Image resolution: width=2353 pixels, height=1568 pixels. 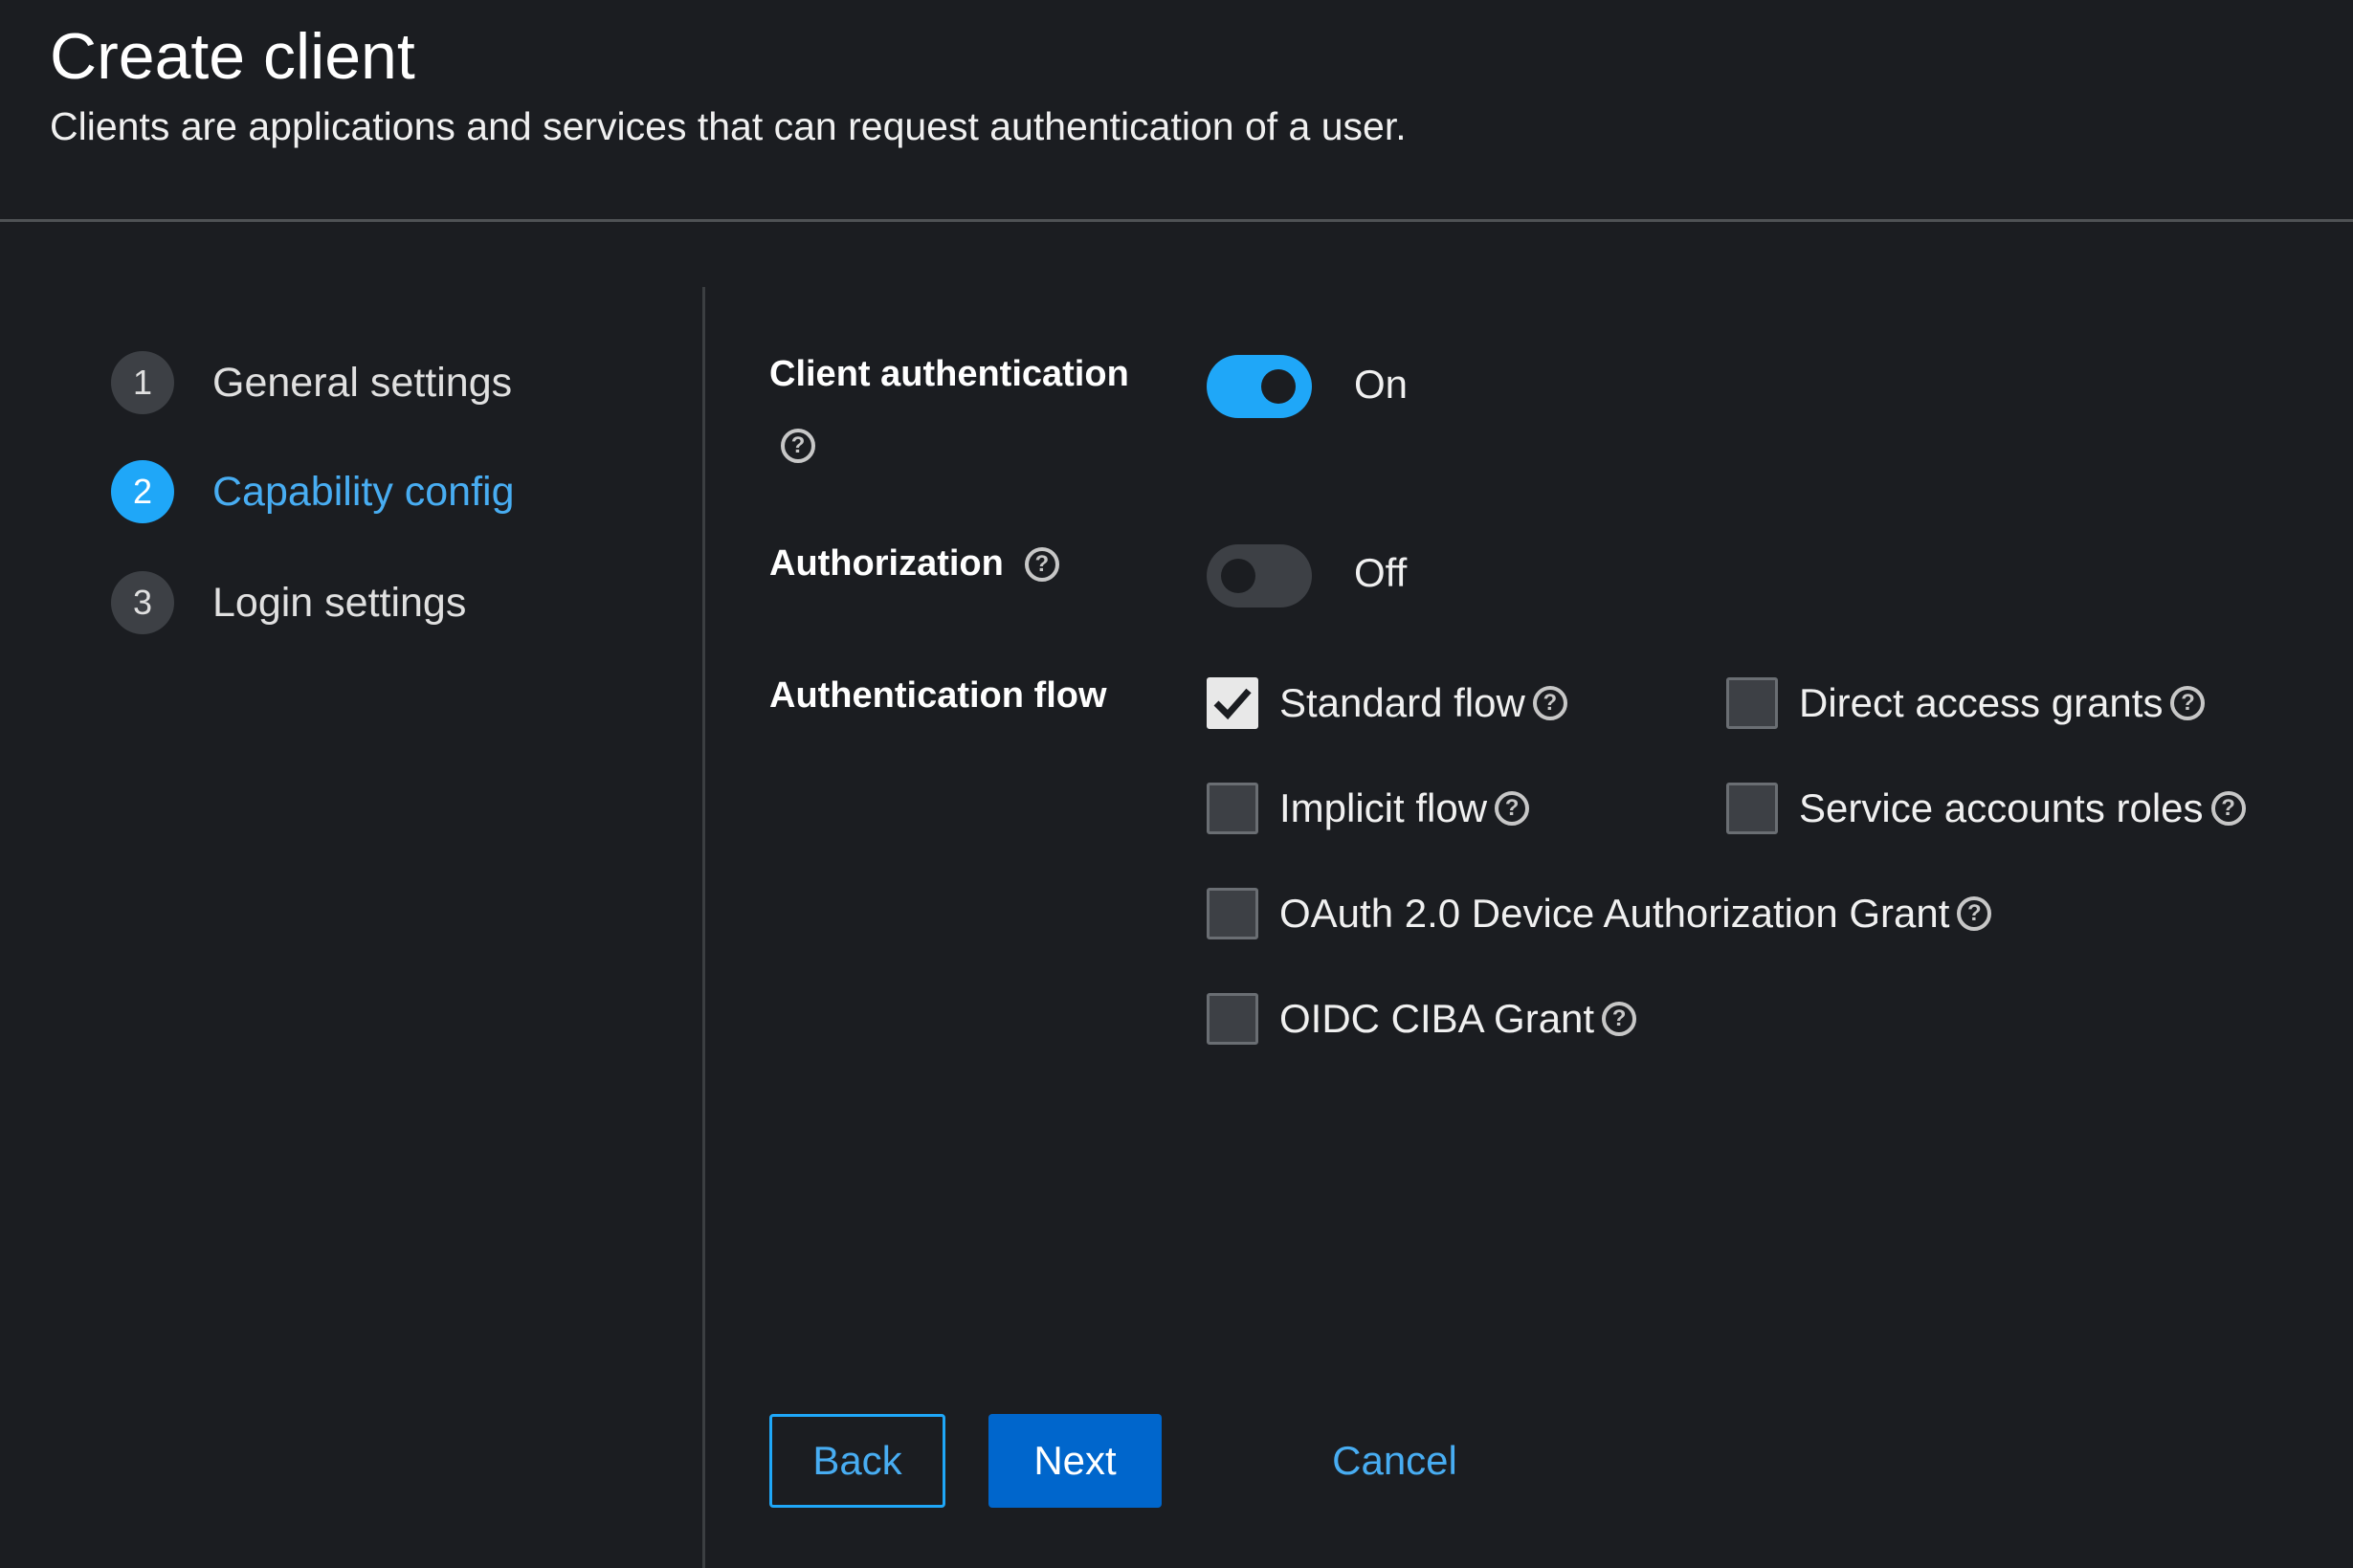 I want to click on step-number: 2, so click(x=142, y=491).